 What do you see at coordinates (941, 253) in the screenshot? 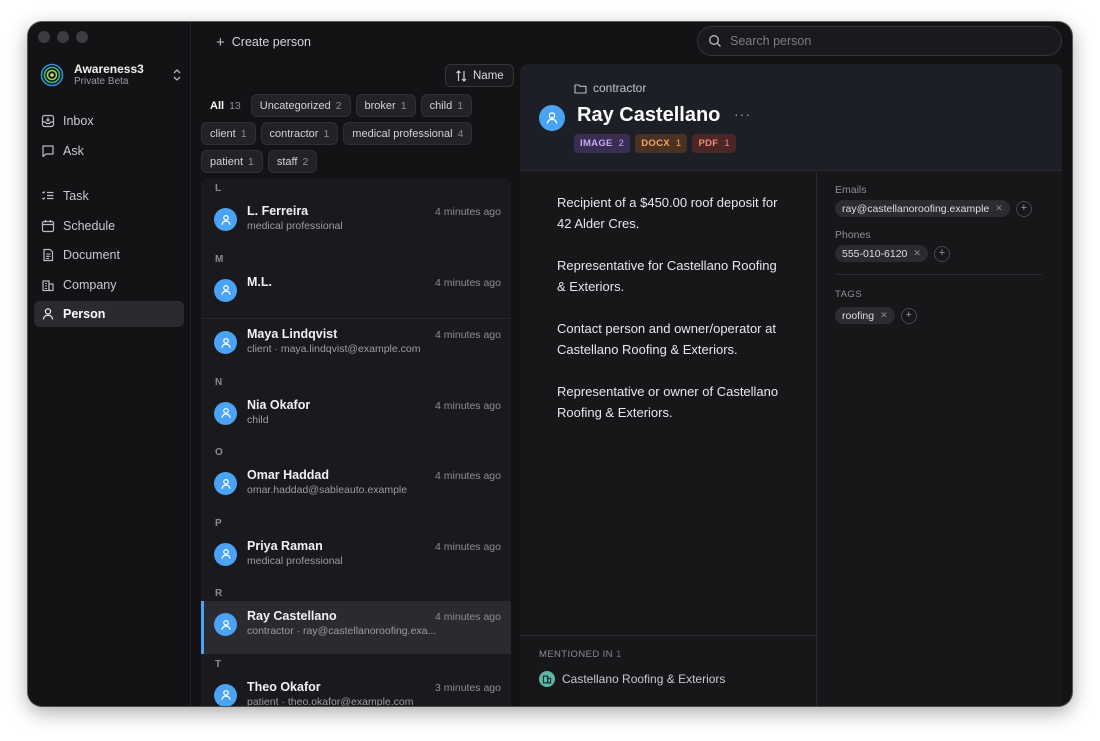
I see `add-phone-button: +` at bounding box center [941, 253].